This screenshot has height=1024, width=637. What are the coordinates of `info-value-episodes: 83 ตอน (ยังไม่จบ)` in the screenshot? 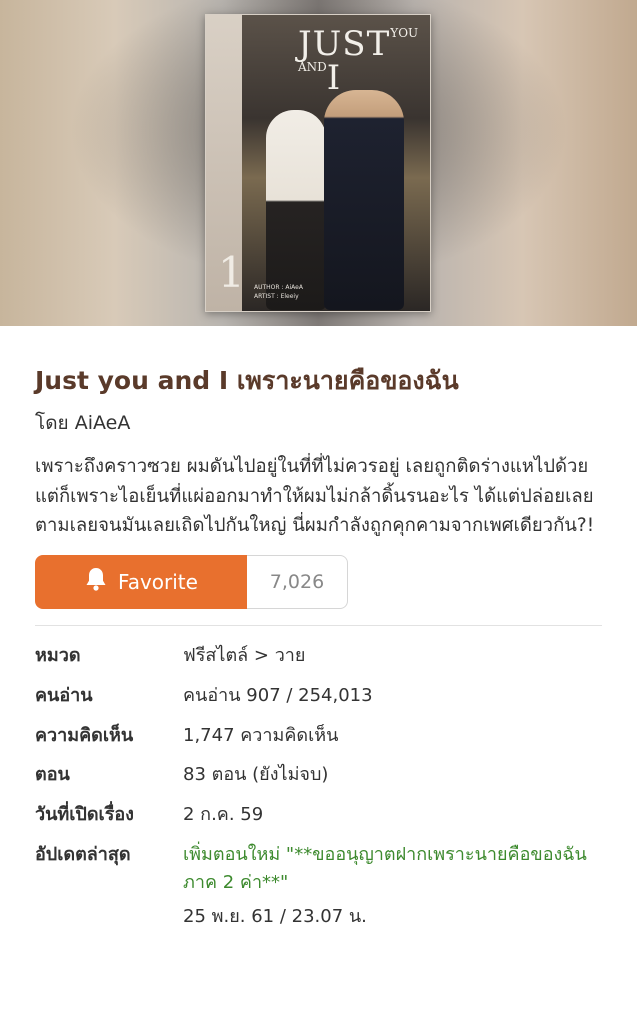 It's located at (256, 775).